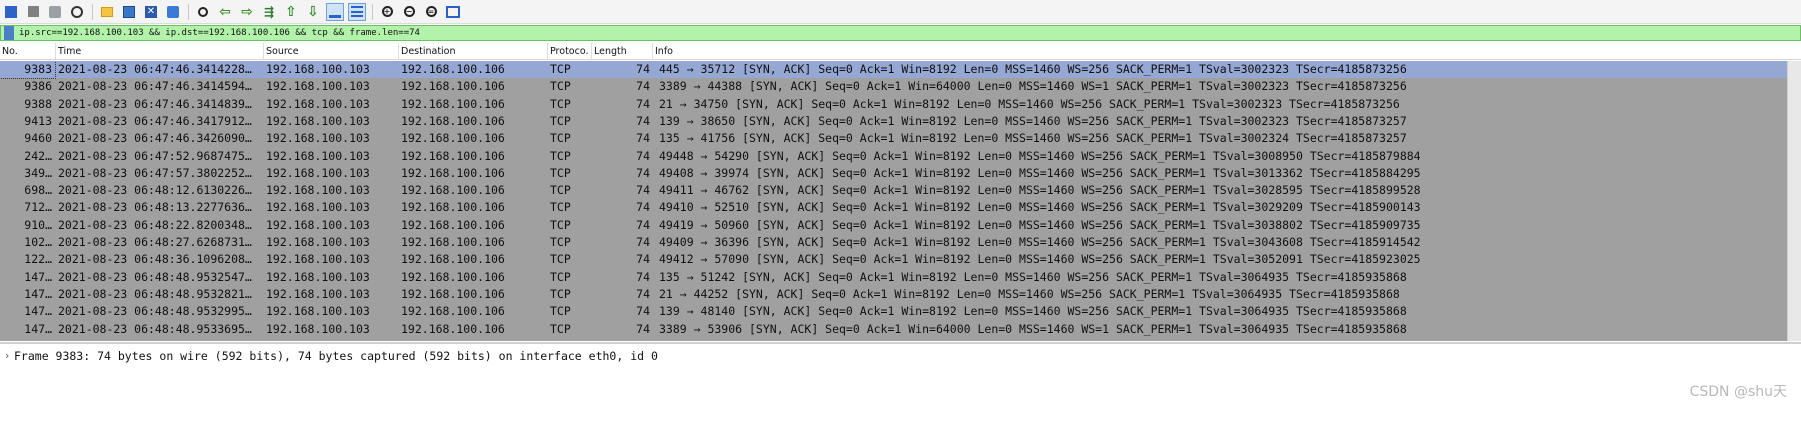 The image size is (1801, 421). Describe the element at coordinates (291, 12) in the screenshot. I see `arrow-up-icon: ⇧` at that location.